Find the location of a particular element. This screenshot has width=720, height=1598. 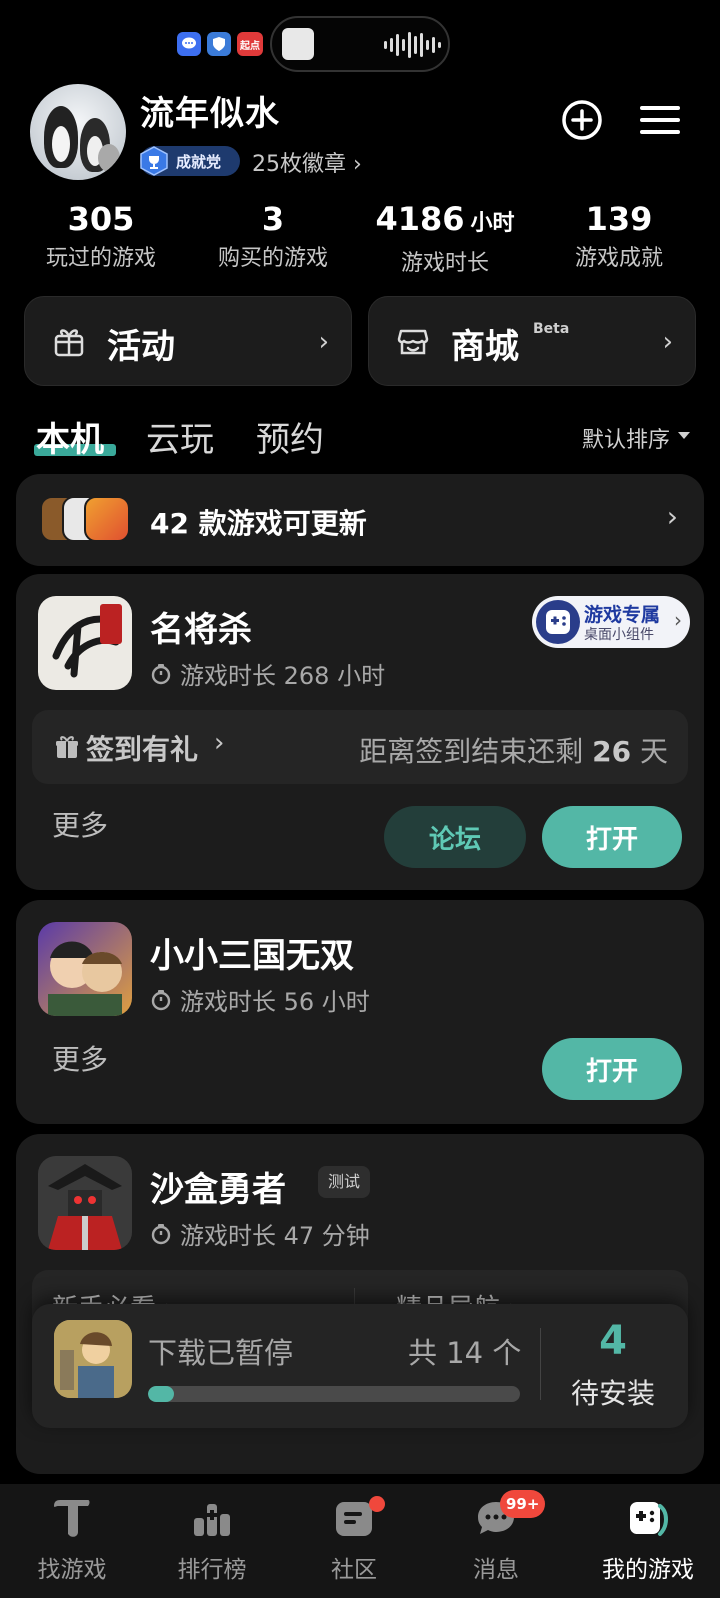

stat-purchased-games: 3 购买的游戏 is located at coordinates (273, 236).